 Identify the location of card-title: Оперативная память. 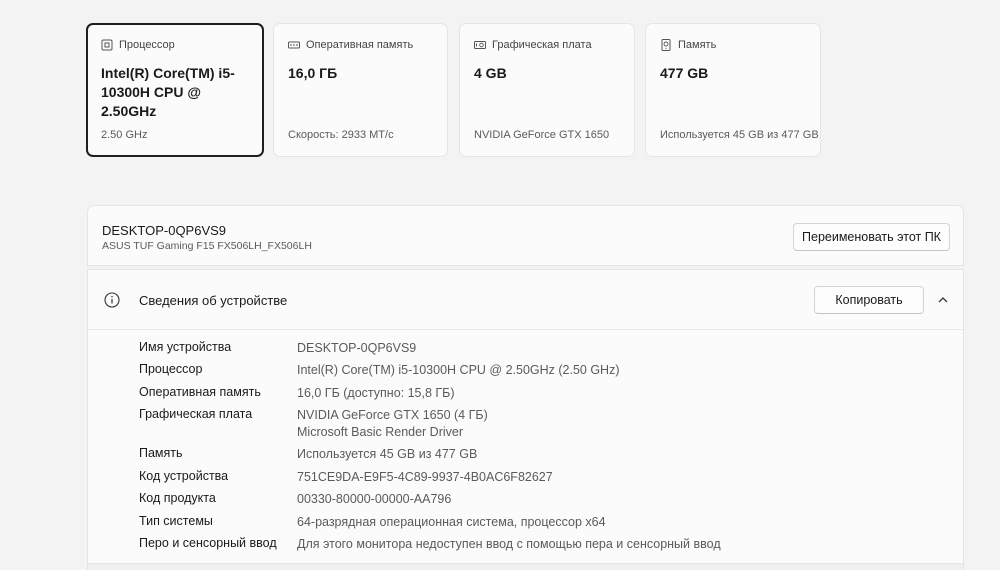
(360, 45).